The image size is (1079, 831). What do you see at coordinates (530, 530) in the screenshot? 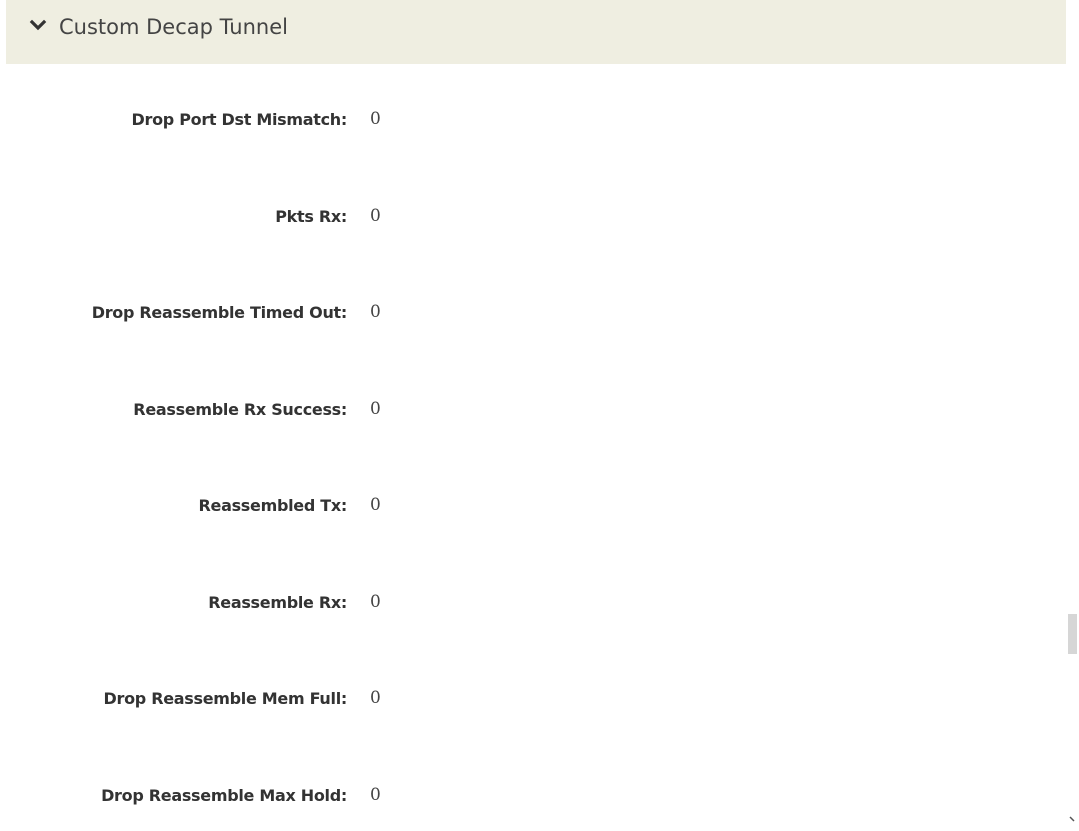
I see `stat-row-reassembled-tx: Reassembled Tx: 0` at bounding box center [530, 530].